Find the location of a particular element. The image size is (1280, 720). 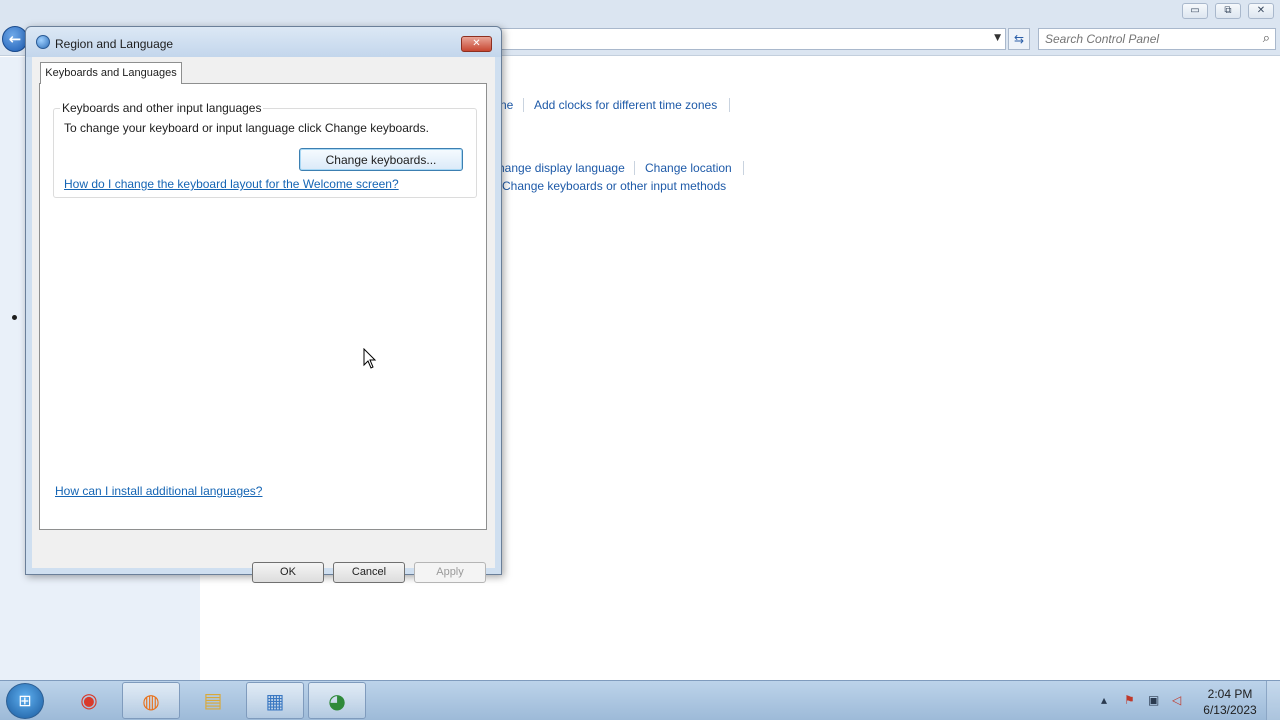

refresh-button: ⇆ is located at coordinates (1019, 39).